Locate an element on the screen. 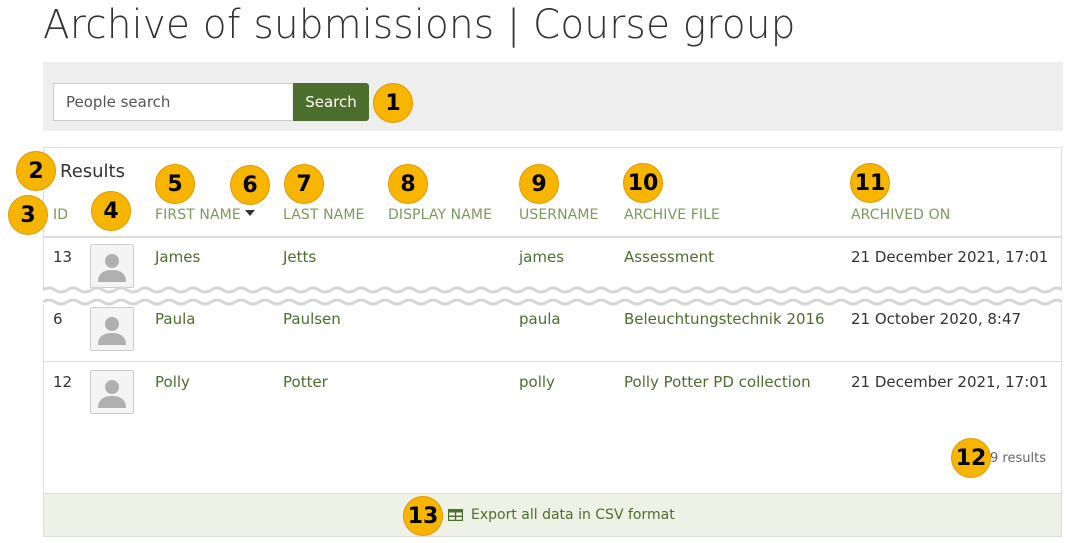  column-header-display-name: Display name is located at coordinates (440, 215).